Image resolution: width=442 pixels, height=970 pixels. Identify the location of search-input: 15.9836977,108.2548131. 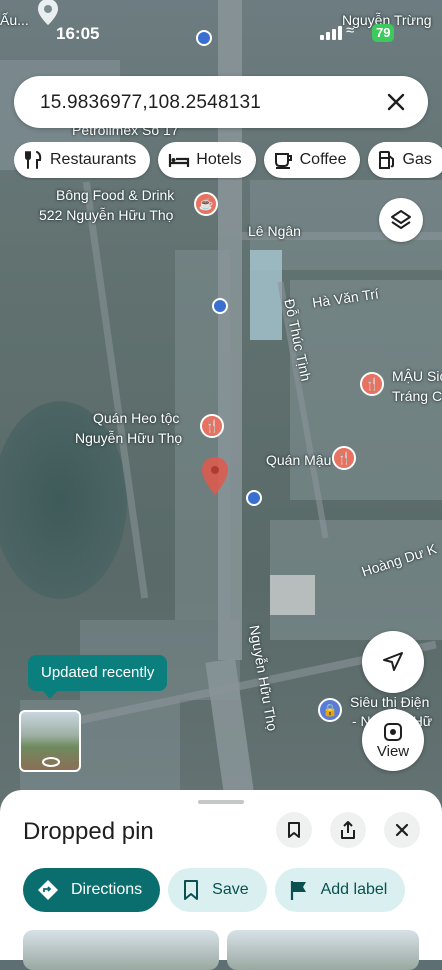
(150, 103).